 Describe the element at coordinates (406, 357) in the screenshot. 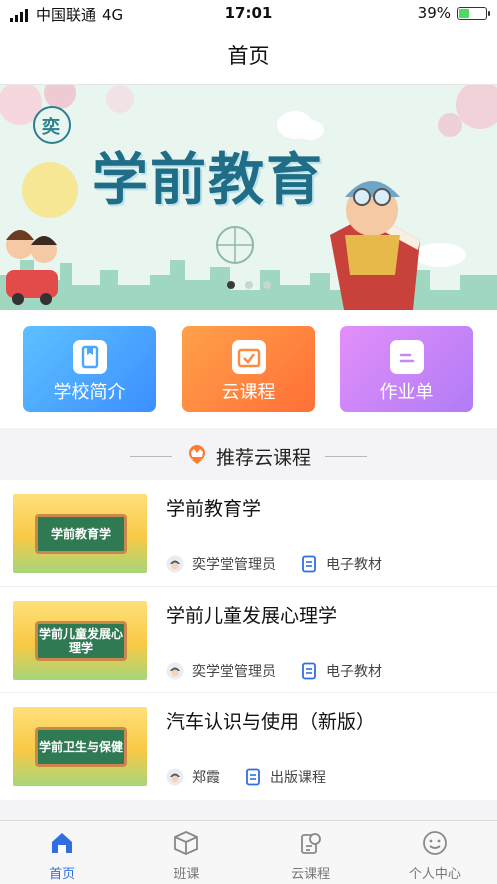

I see `notes-icon` at that location.